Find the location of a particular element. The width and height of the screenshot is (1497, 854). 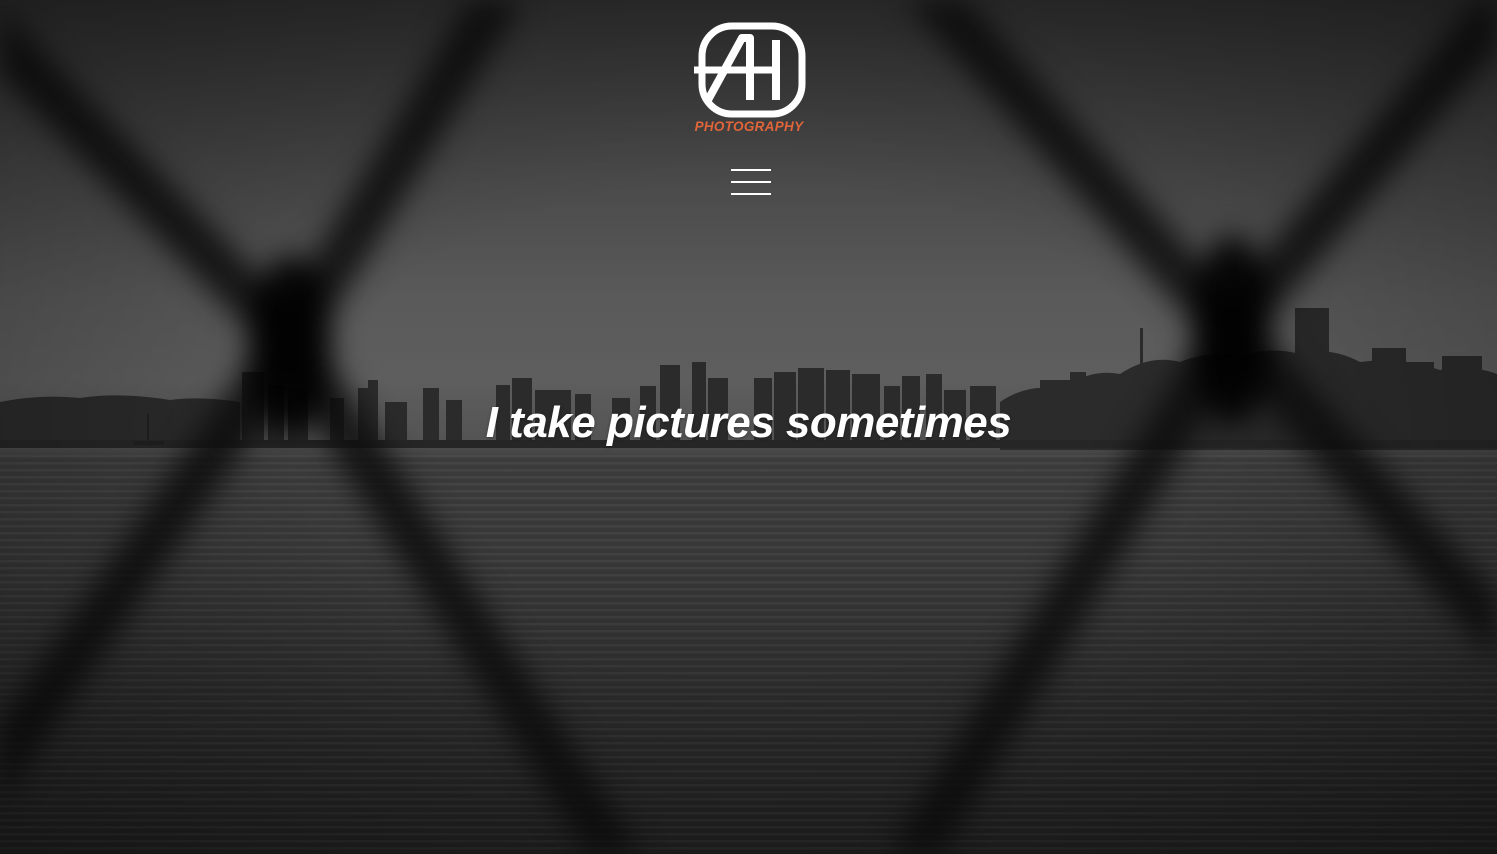

ah-photography-logo-icon: PHOTOGRAPHY is located at coordinates (750, 78).